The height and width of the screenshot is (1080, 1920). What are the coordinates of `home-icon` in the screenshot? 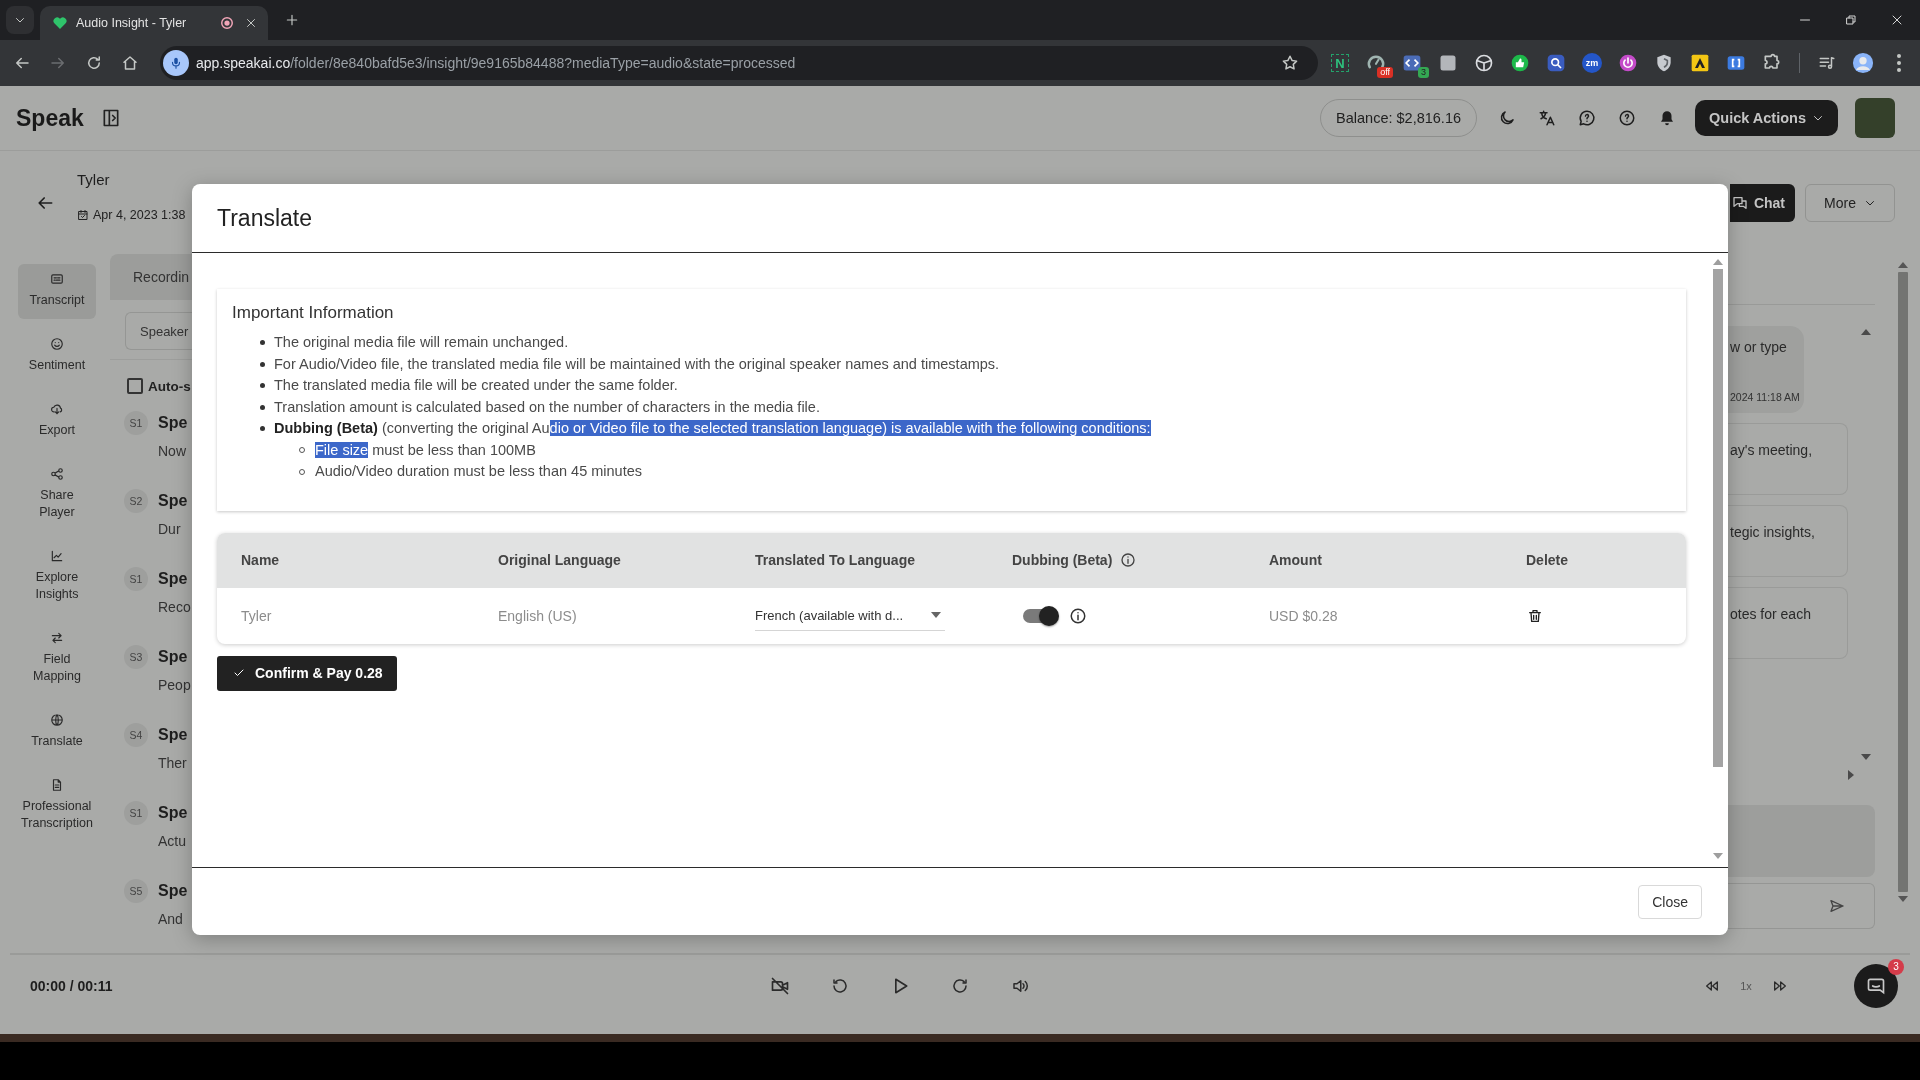 It's located at (130, 63).